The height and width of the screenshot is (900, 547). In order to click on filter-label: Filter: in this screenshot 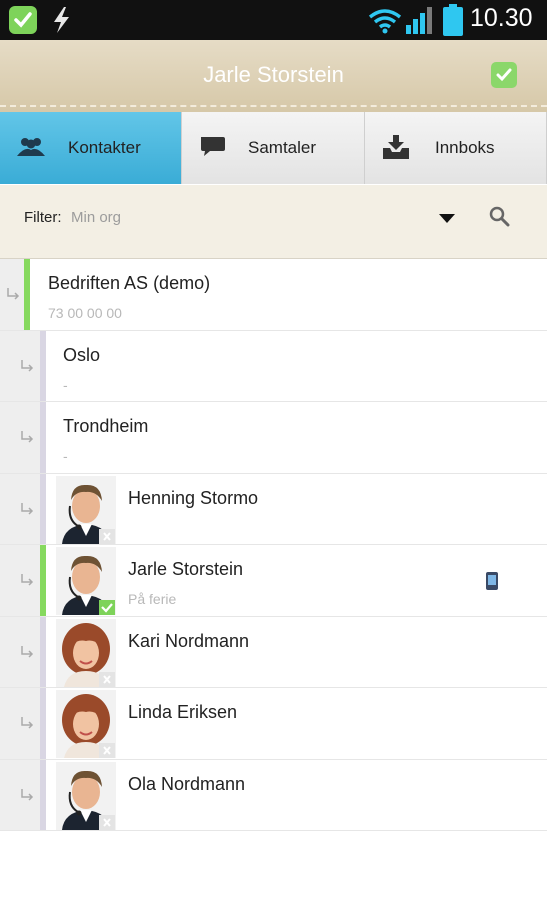, I will do `click(43, 217)`.